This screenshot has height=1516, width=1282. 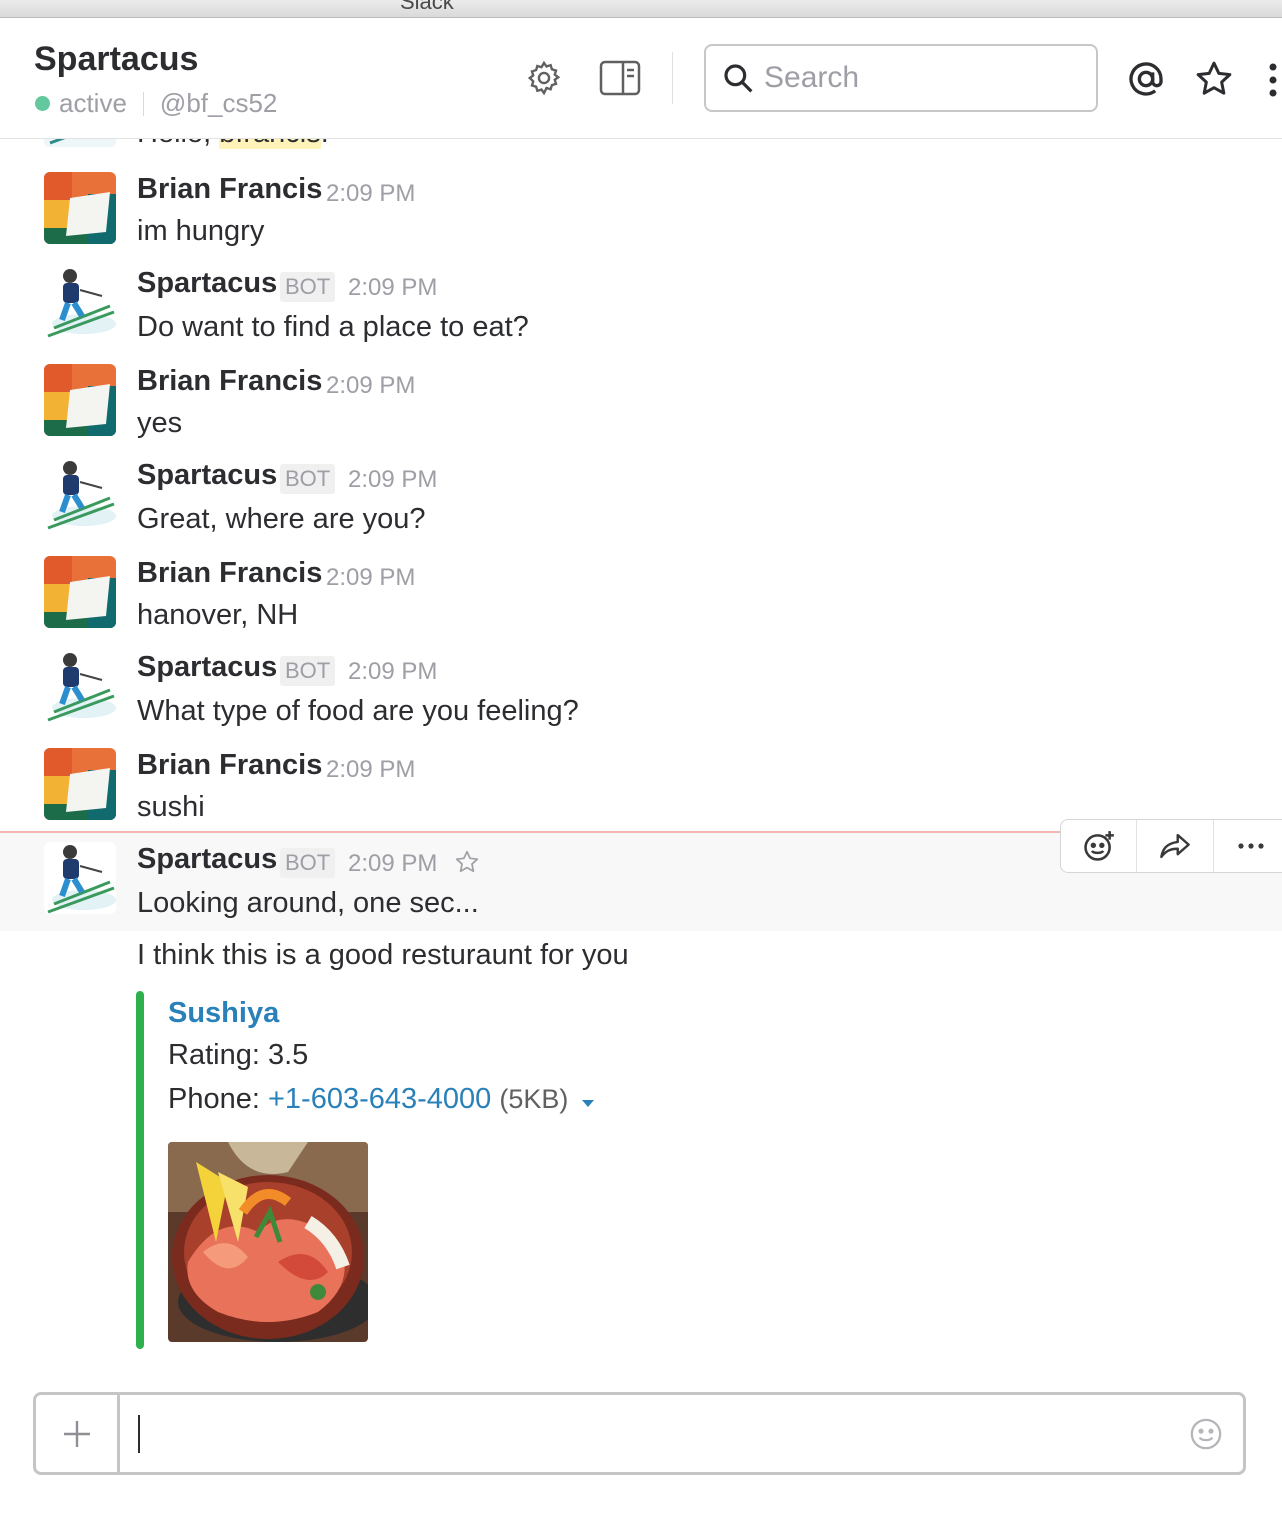 What do you see at coordinates (201, 231) in the screenshot?
I see `message-text: im hungry` at bounding box center [201, 231].